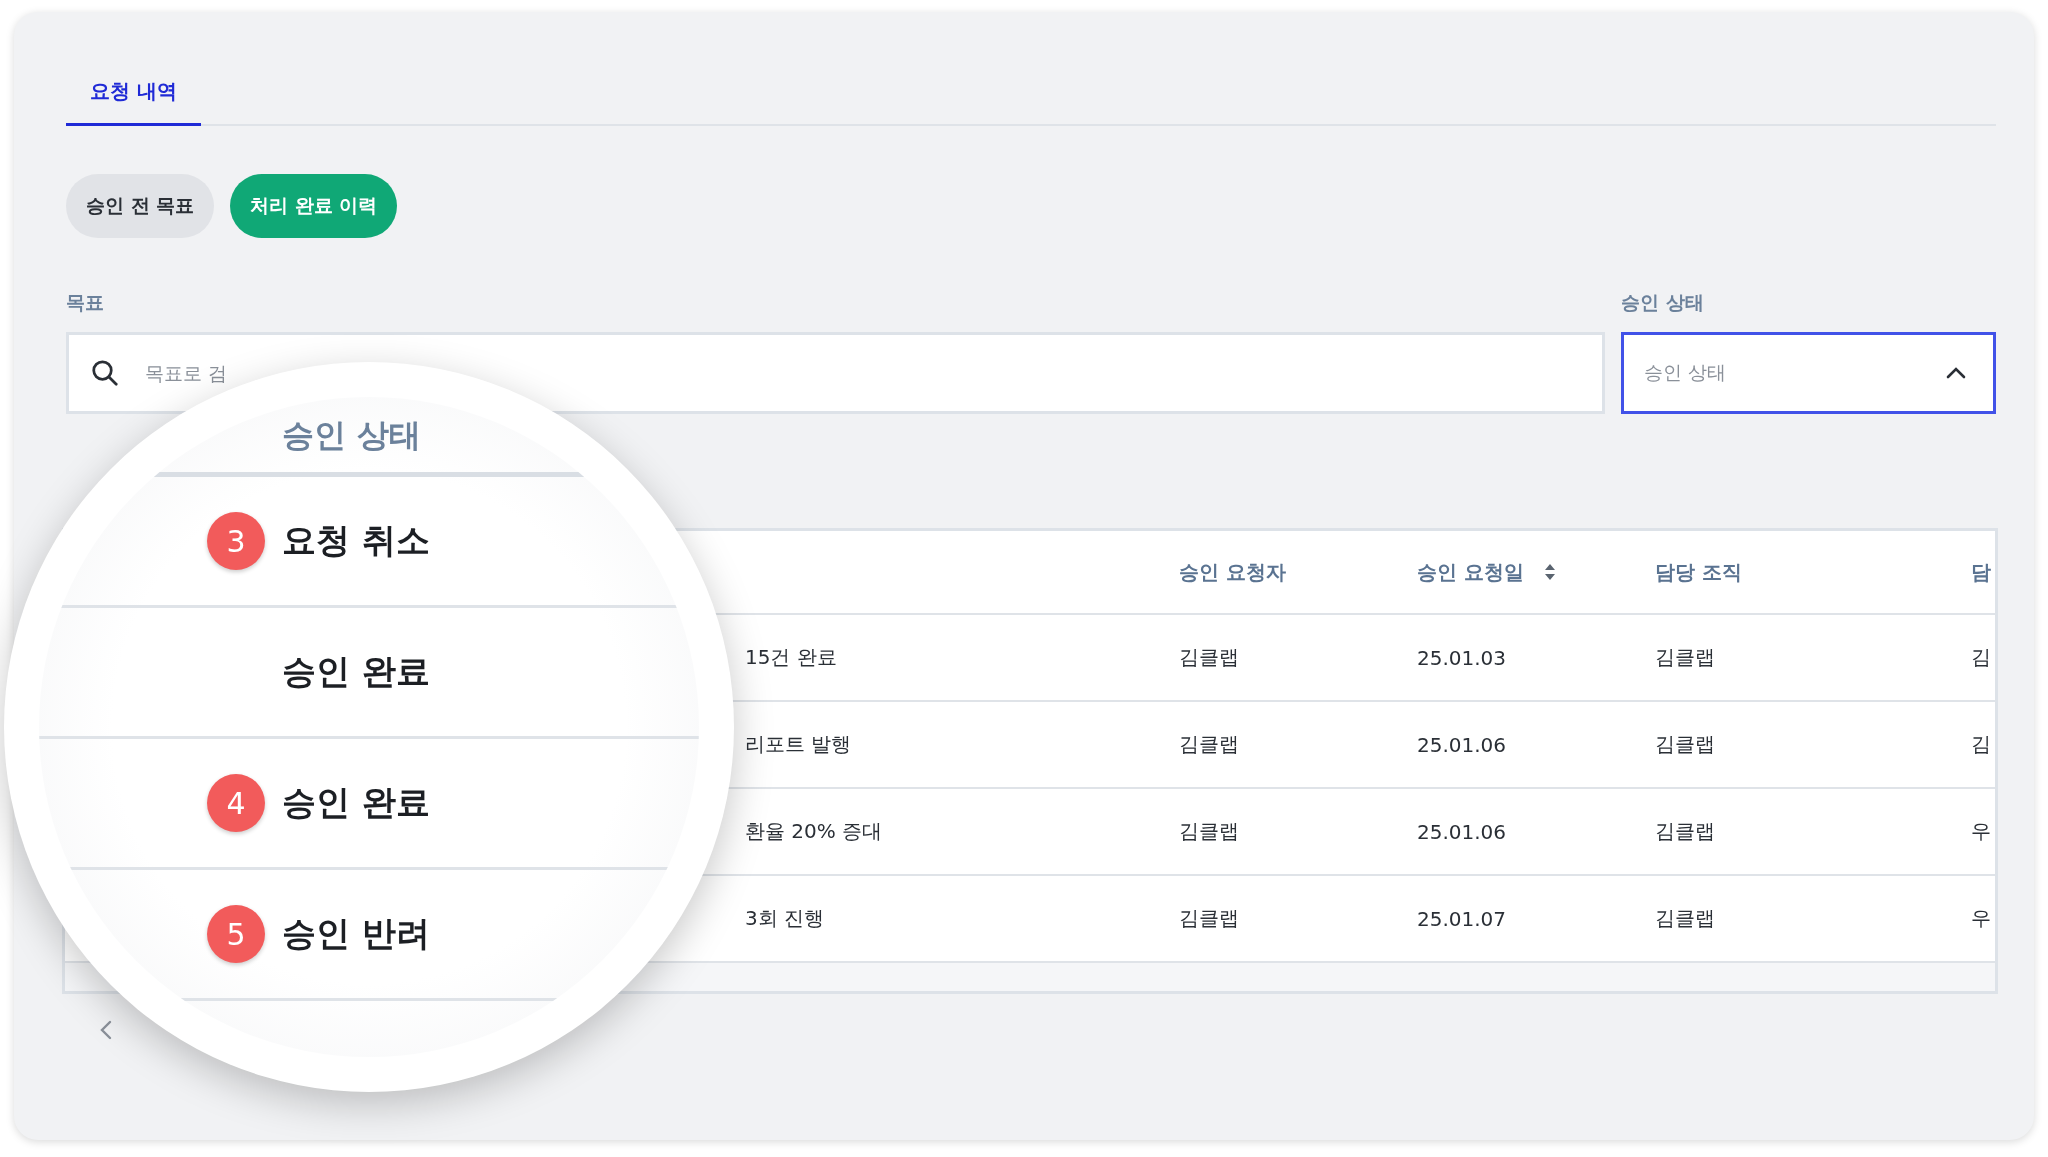 Image resolution: width=2048 pixels, height=1157 pixels. Describe the element at coordinates (1663, 302) in the screenshot. I see `field-label: 승인 상태` at that location.